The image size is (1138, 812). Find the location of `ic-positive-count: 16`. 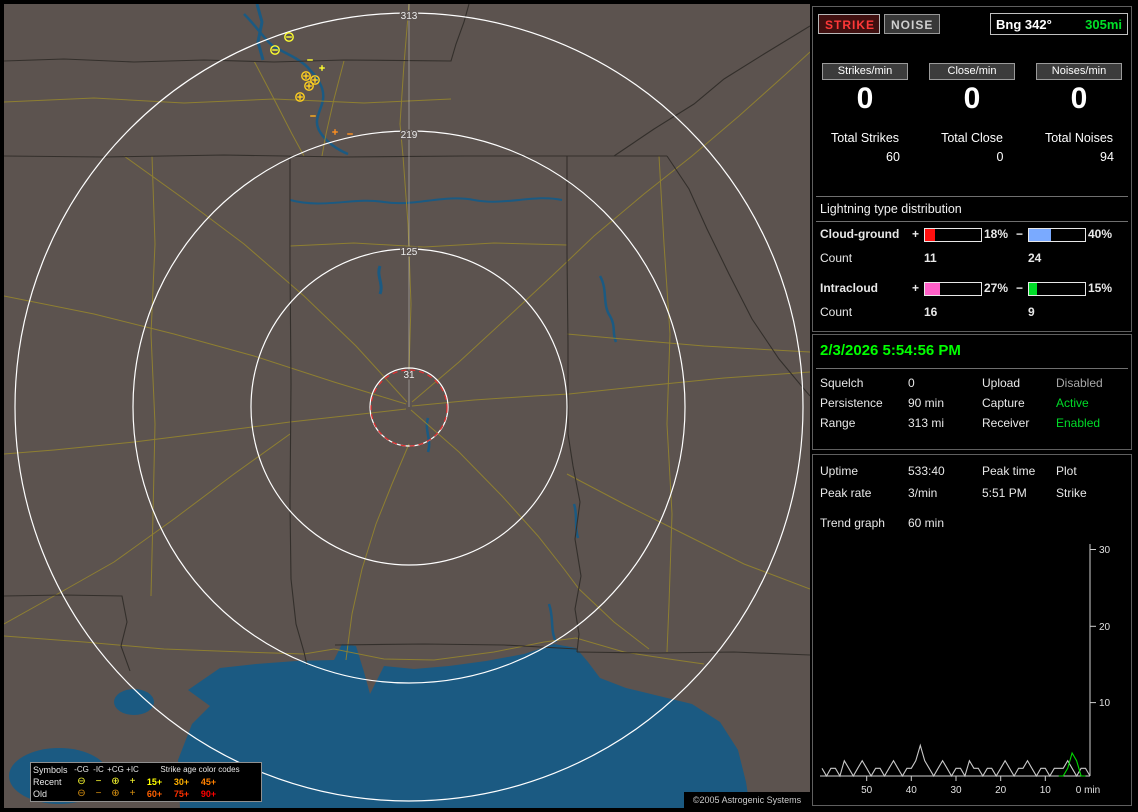

ic-positive-count: 16 is located at coordinates (931, 312).